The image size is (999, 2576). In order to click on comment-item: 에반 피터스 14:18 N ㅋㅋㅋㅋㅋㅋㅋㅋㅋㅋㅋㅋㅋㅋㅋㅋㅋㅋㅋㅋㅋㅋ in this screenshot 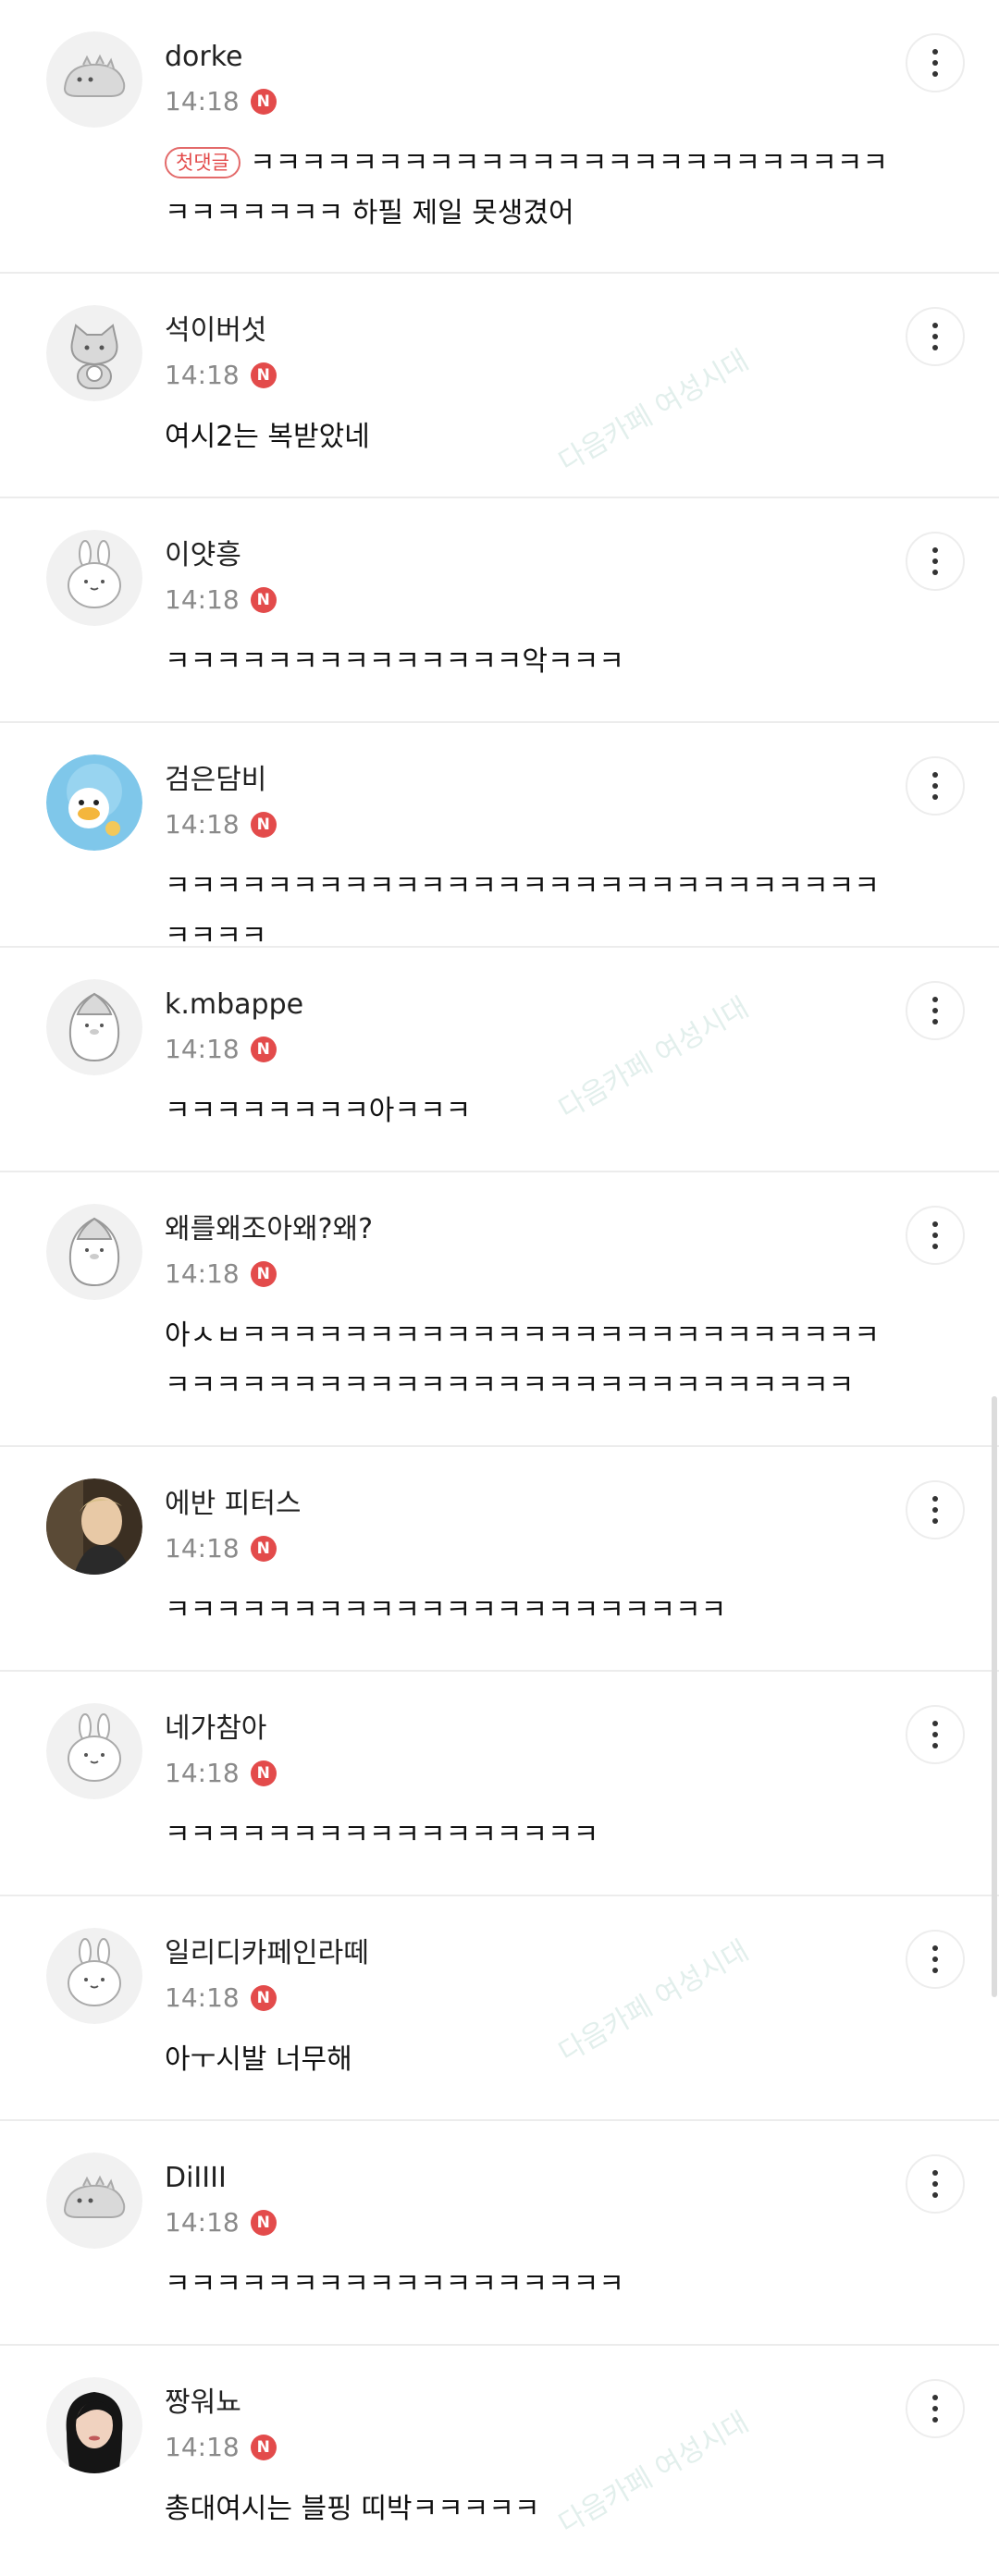, I will do `click(499, 1559)`.